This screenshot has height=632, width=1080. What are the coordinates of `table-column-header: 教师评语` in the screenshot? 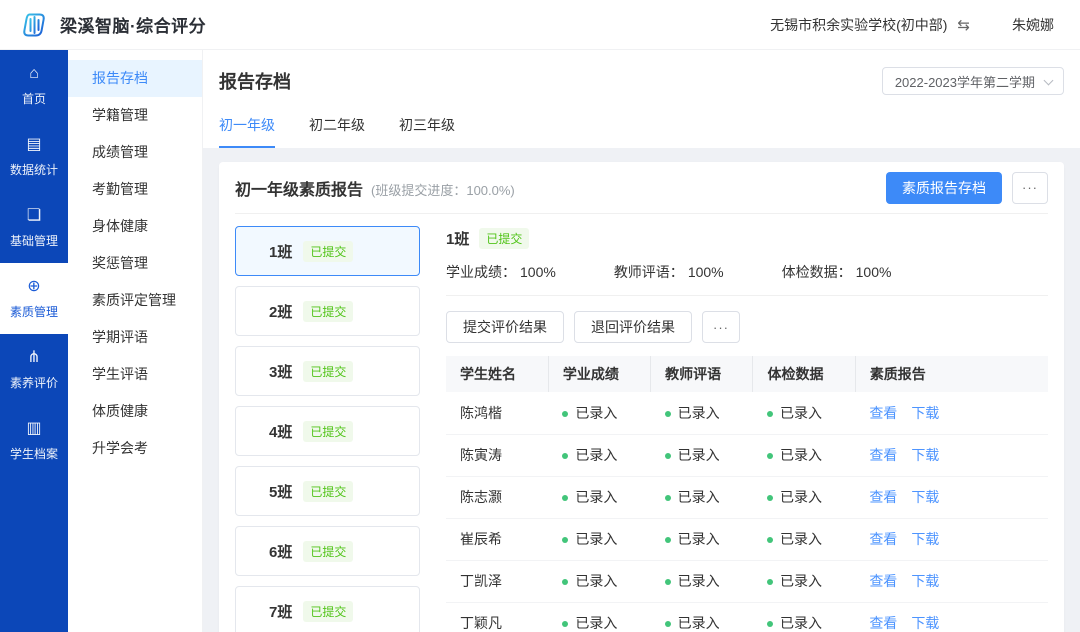 It's located at (701, 374).